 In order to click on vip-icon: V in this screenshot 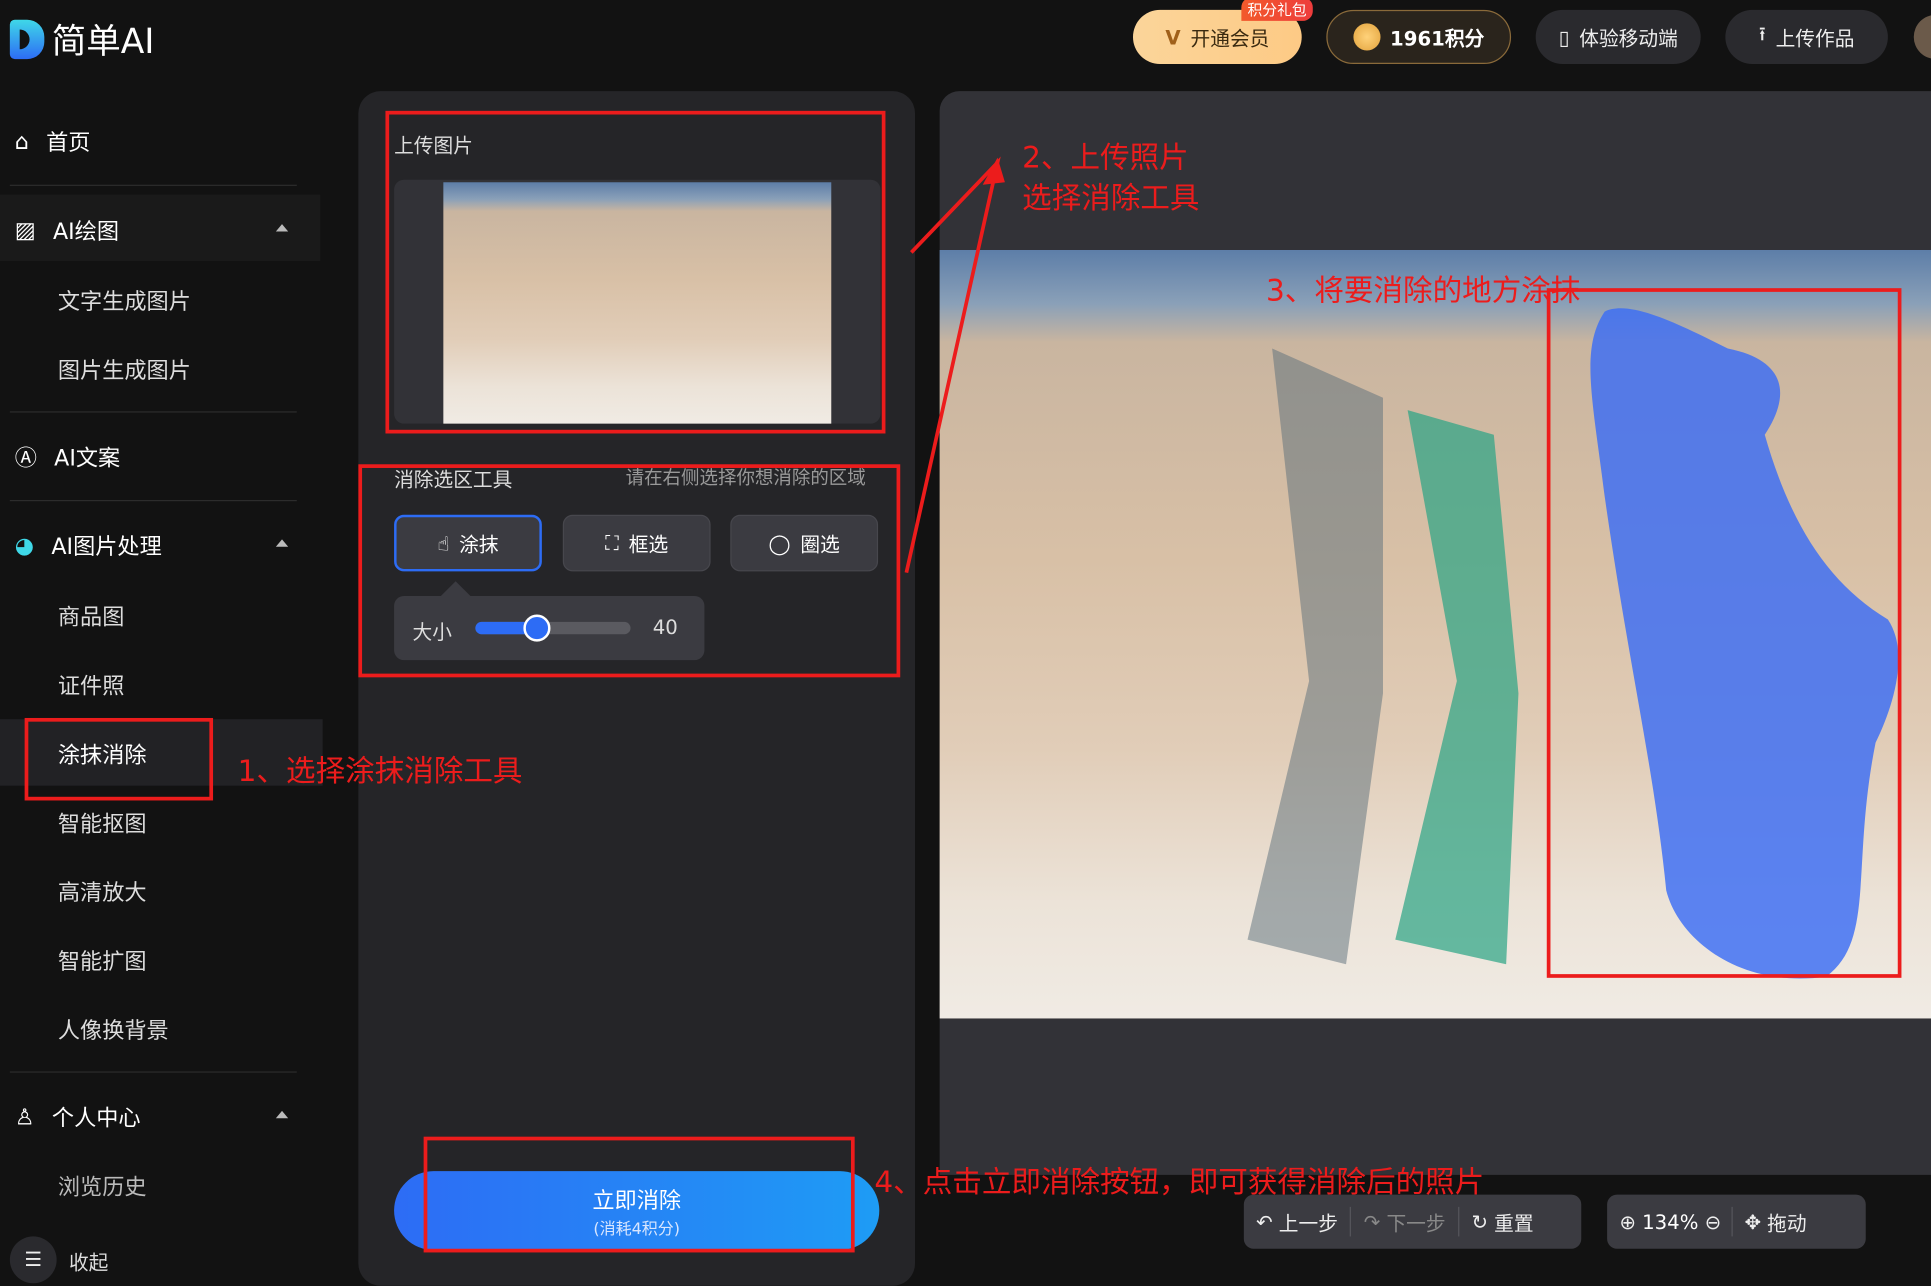, I will do `click(1173, 37)`.